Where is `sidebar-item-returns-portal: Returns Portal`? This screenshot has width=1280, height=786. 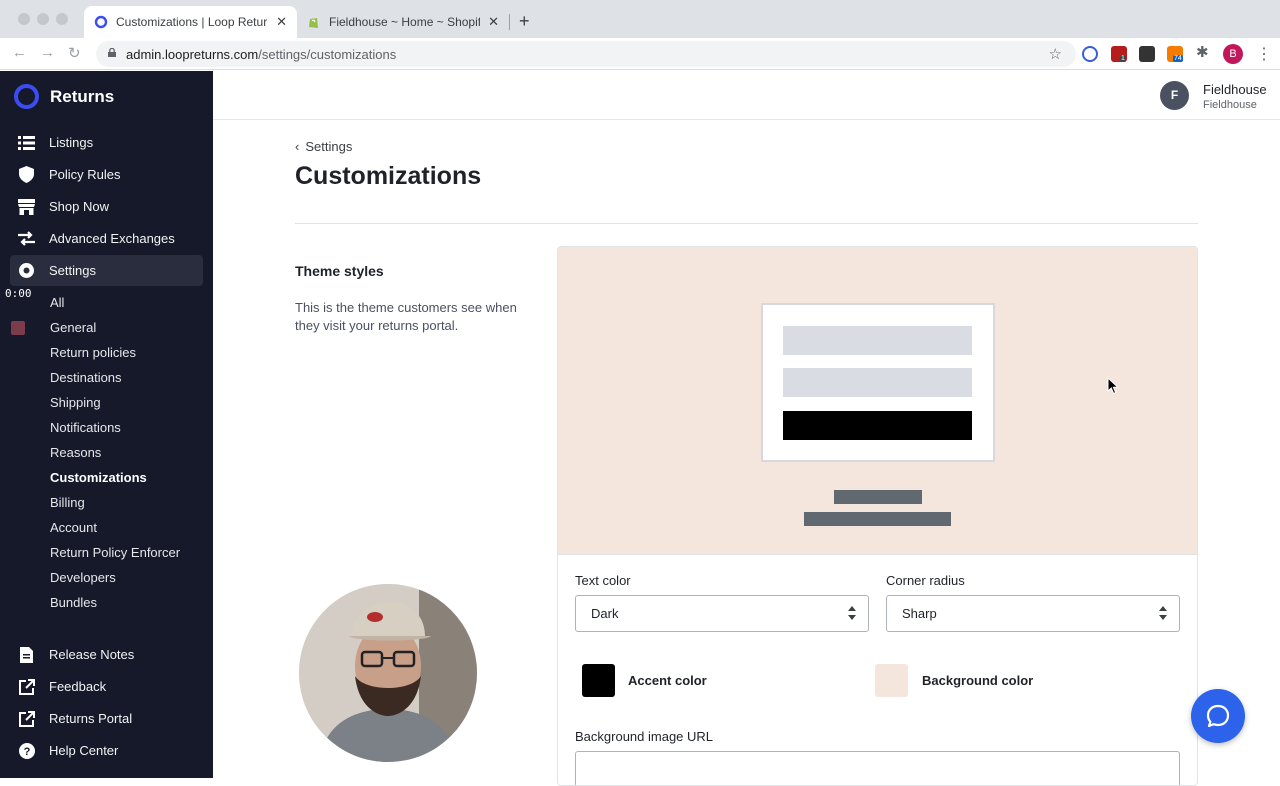 sidebar-item-returns-portal: Returns Portal is located at coordinates (106, 718).